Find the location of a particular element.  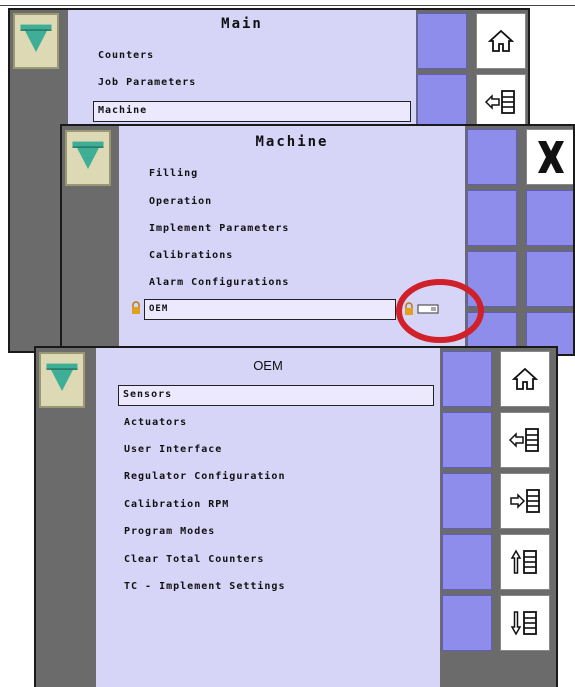

menu-item-machine: Machine is located at coordinates (252, 111).